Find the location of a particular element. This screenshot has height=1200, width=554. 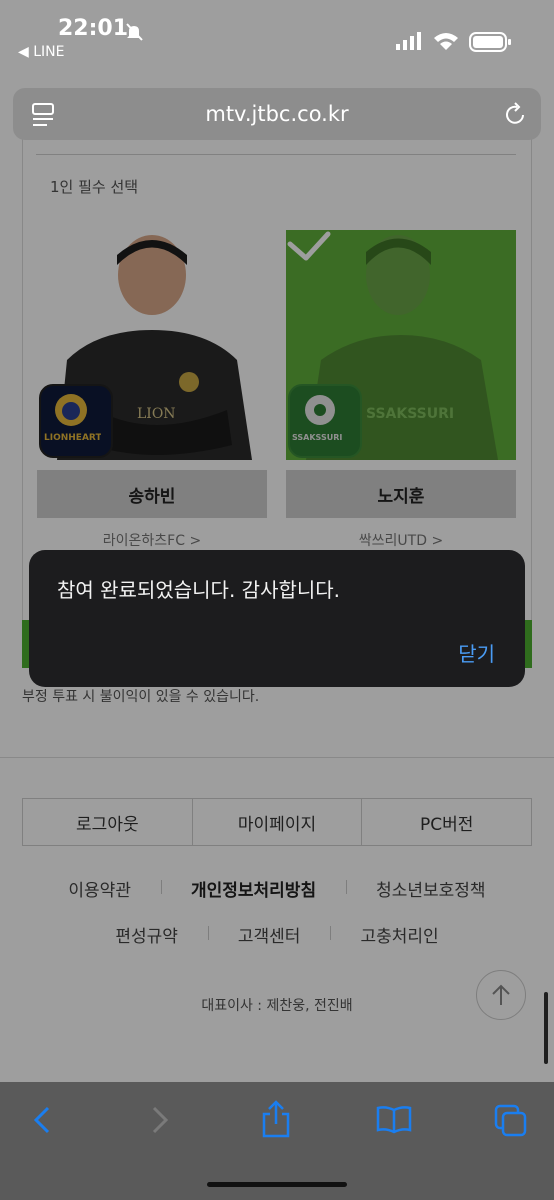

share-icon is located at coordinates (276, 1120).